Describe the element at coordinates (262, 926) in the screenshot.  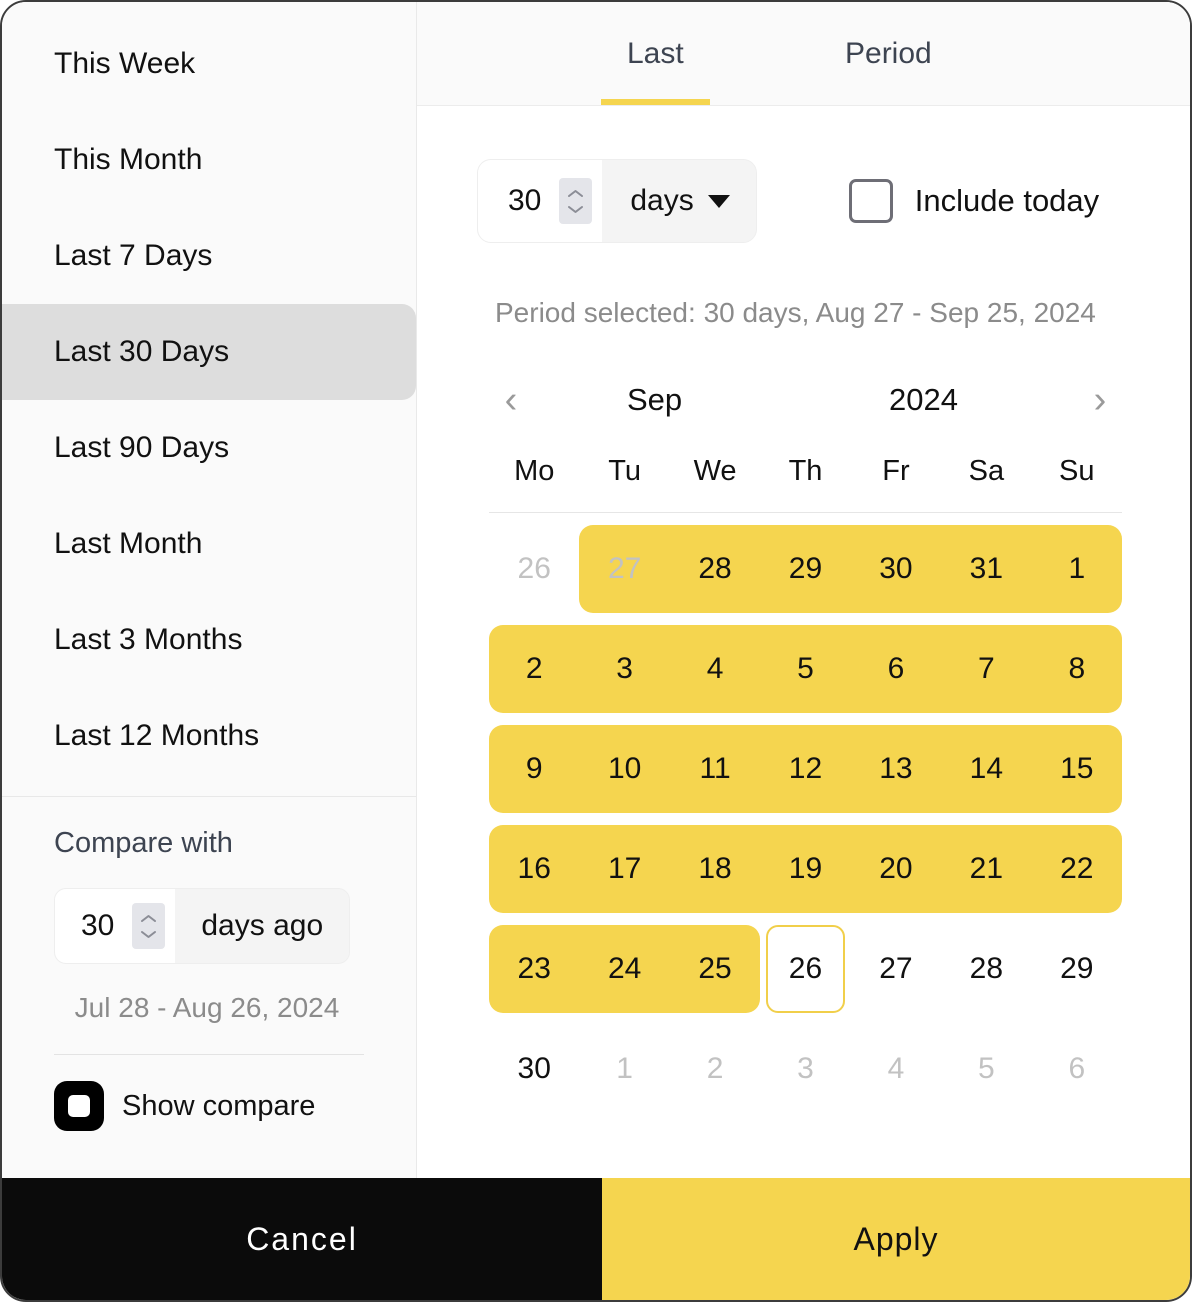
I see `compare-offset-unit: days ago` at that location.